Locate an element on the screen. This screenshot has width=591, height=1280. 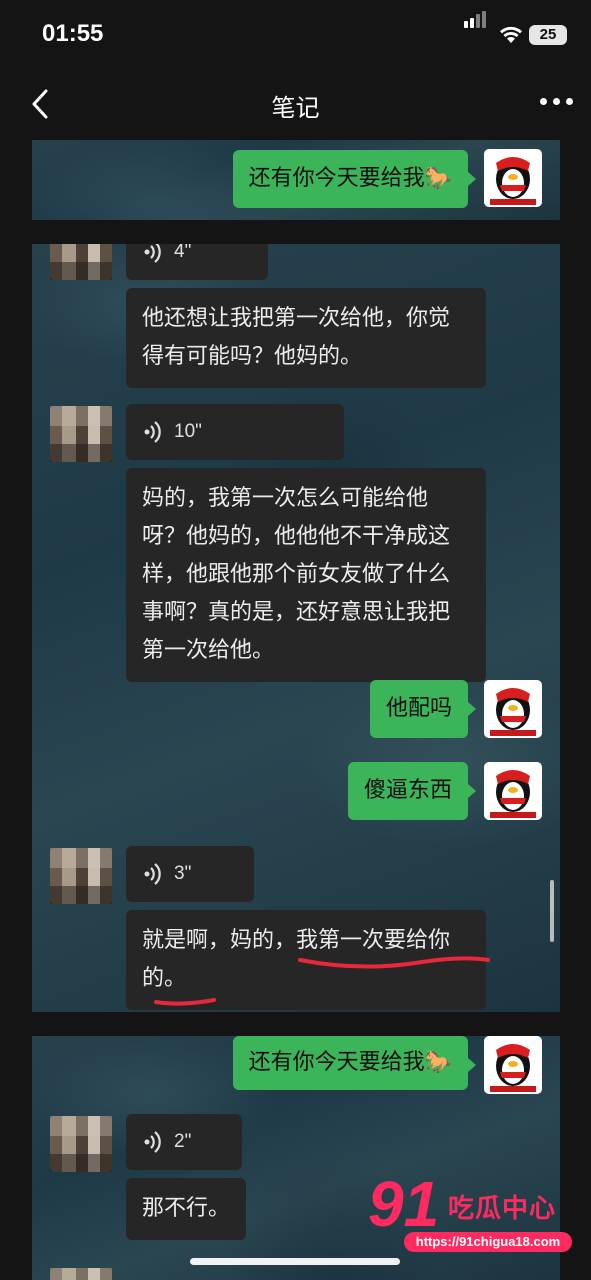
watermark-name: 吃瓜中心 is located at coordinates (502, 1209).